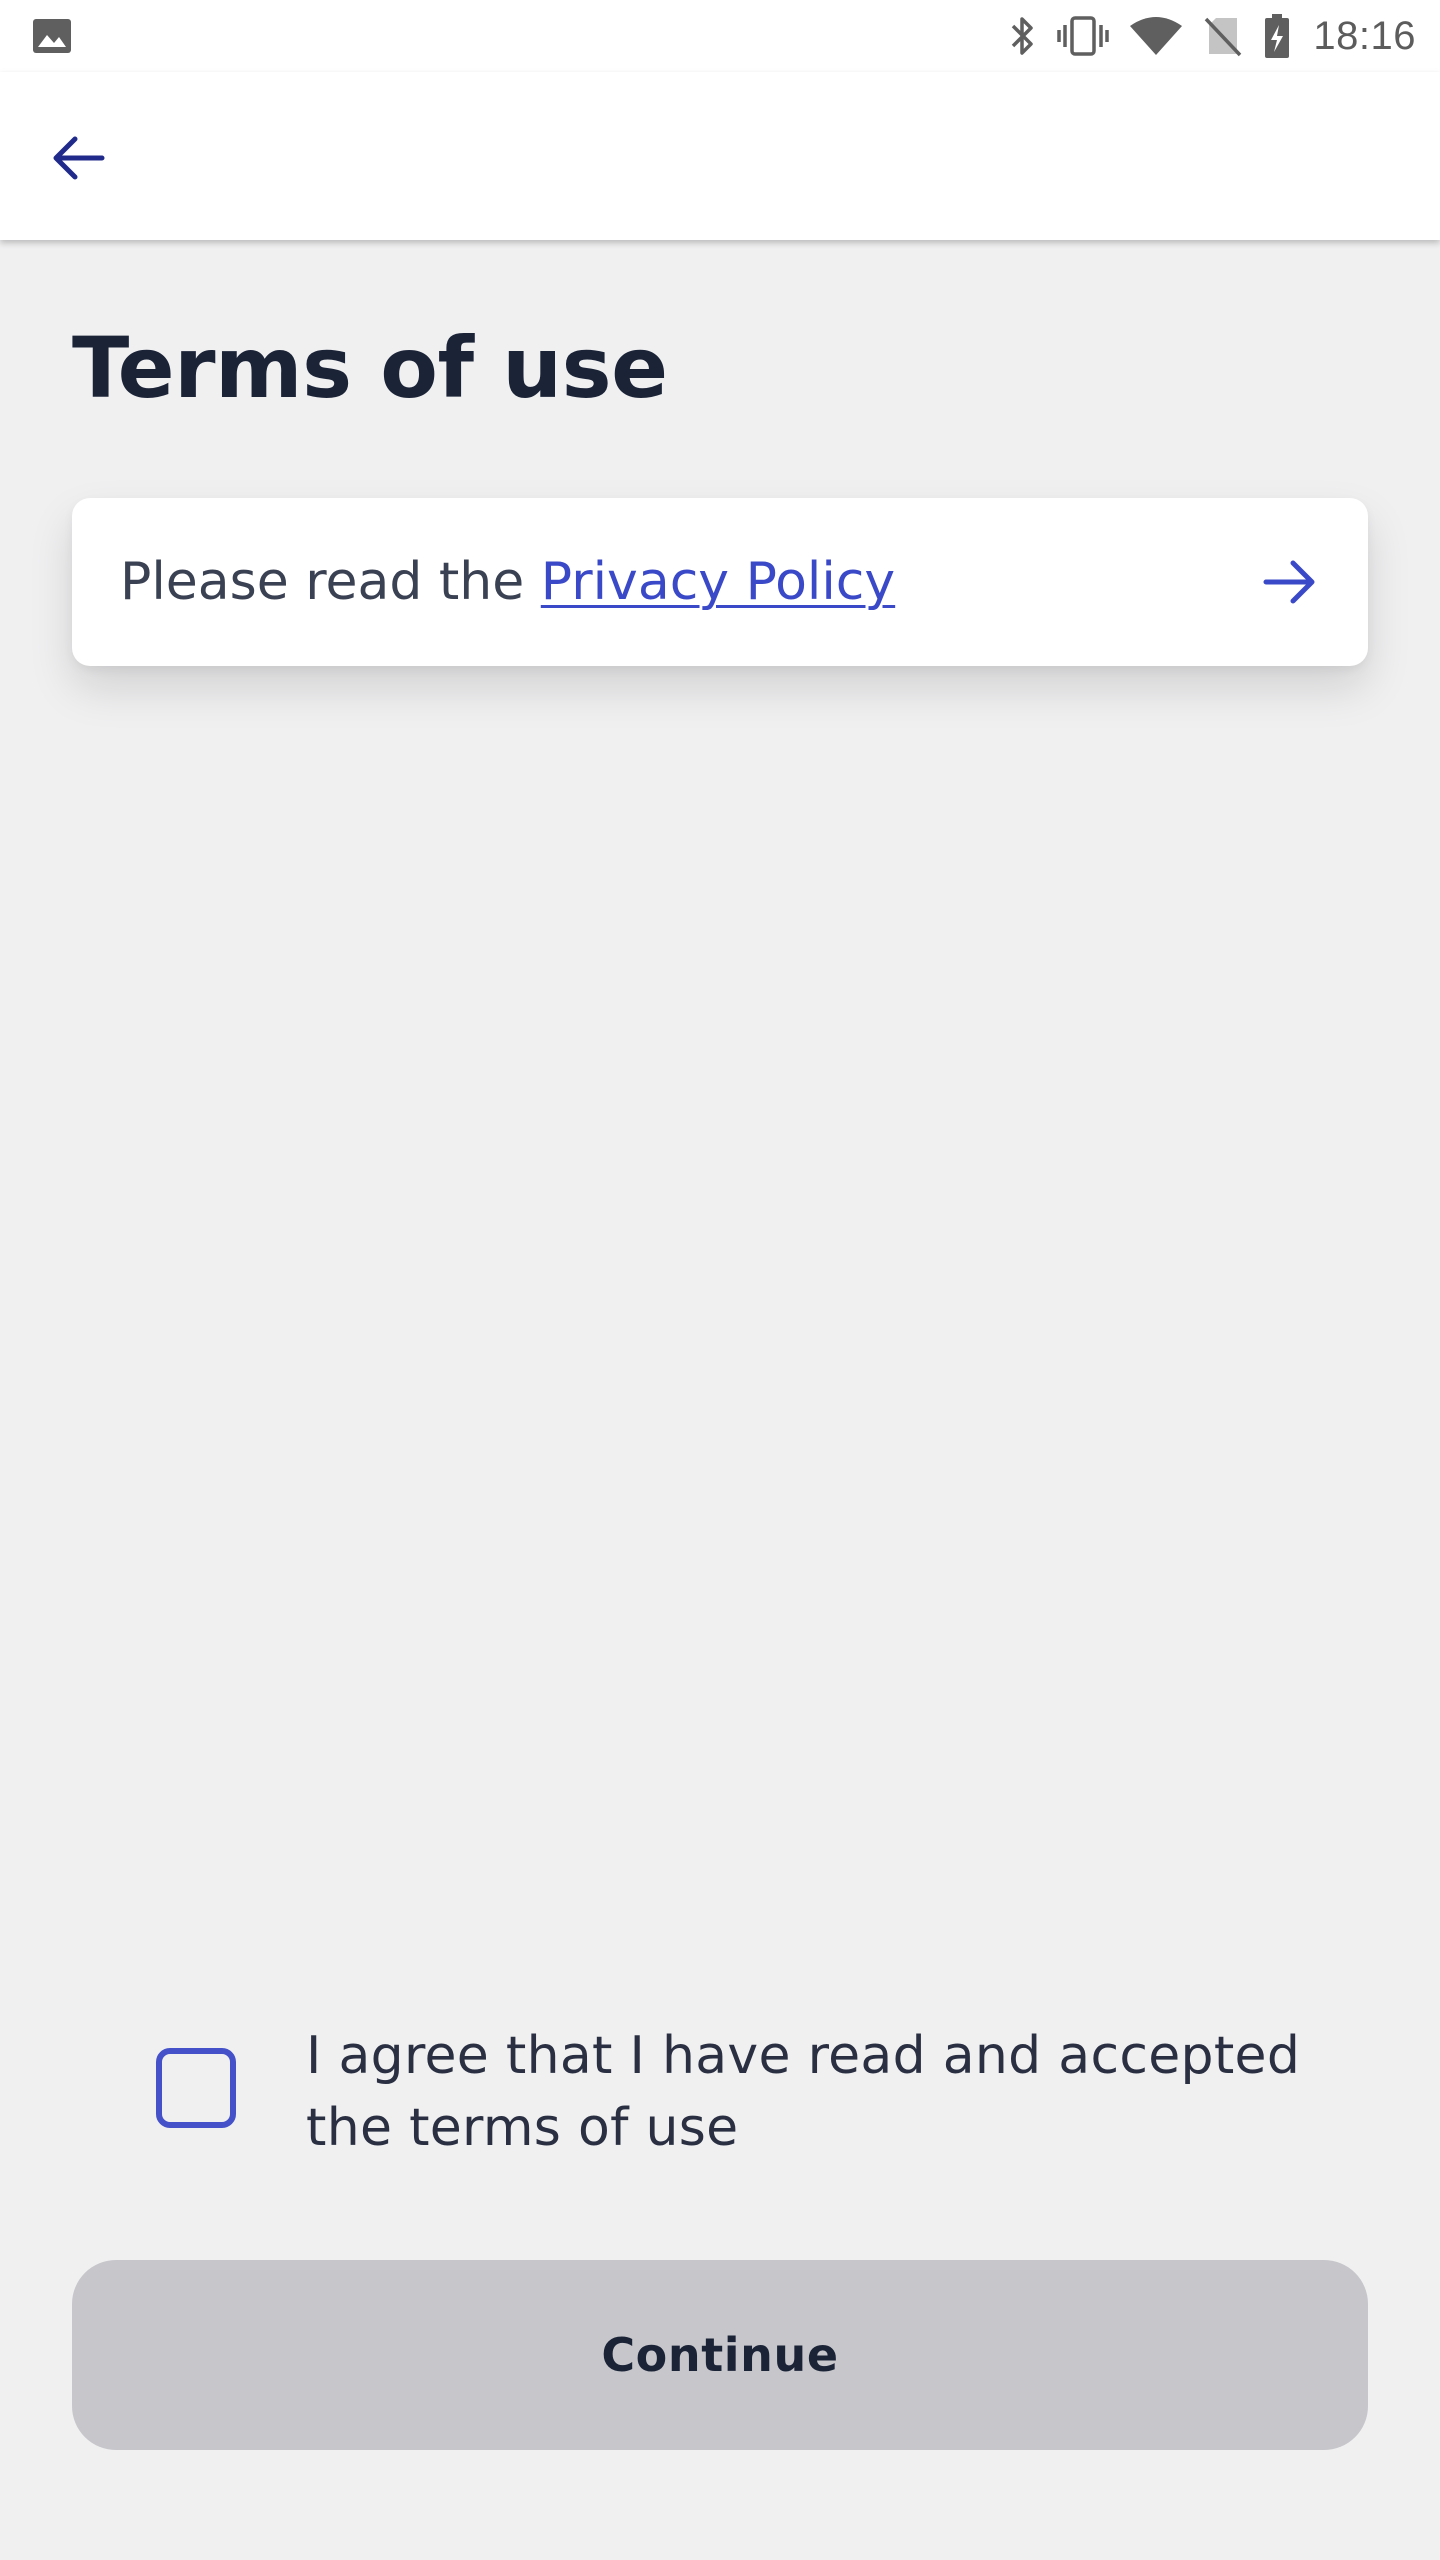 The image size is (1440, 2560). I want to click on no-sim-icon, so click(1223, 36).